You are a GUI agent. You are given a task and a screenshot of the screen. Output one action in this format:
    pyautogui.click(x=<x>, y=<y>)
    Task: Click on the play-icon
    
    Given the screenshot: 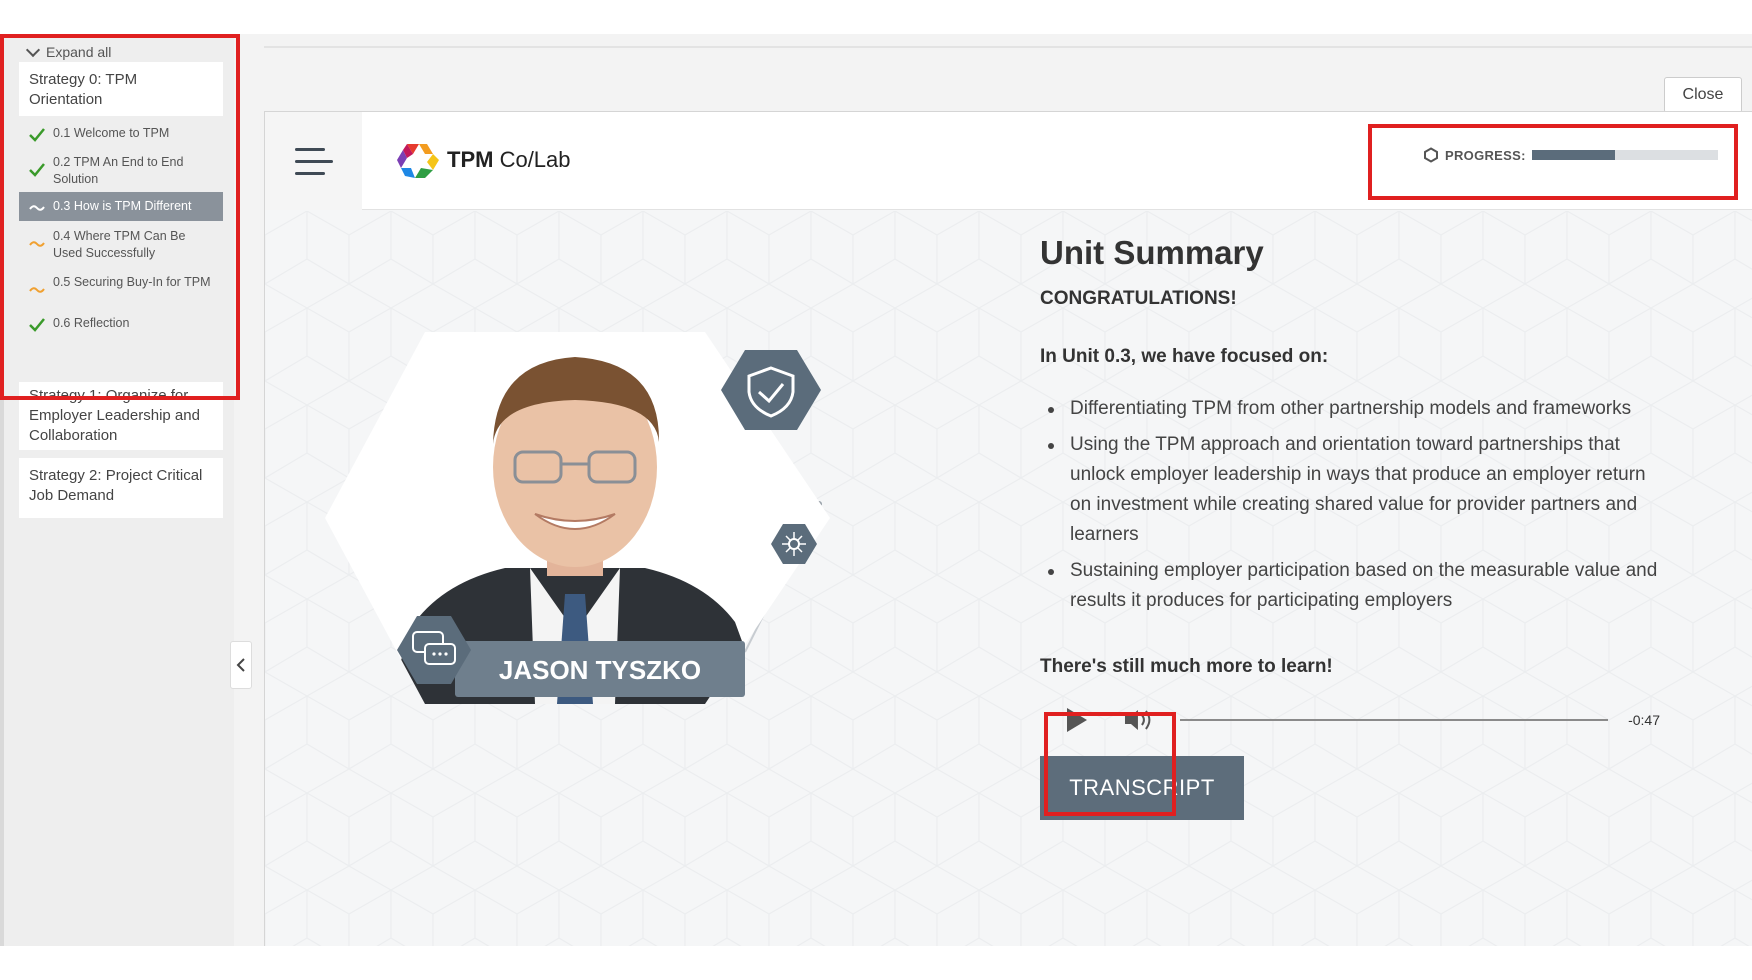 What is the action you would take?
    pyautogui.click(x=1076, y=720)
    